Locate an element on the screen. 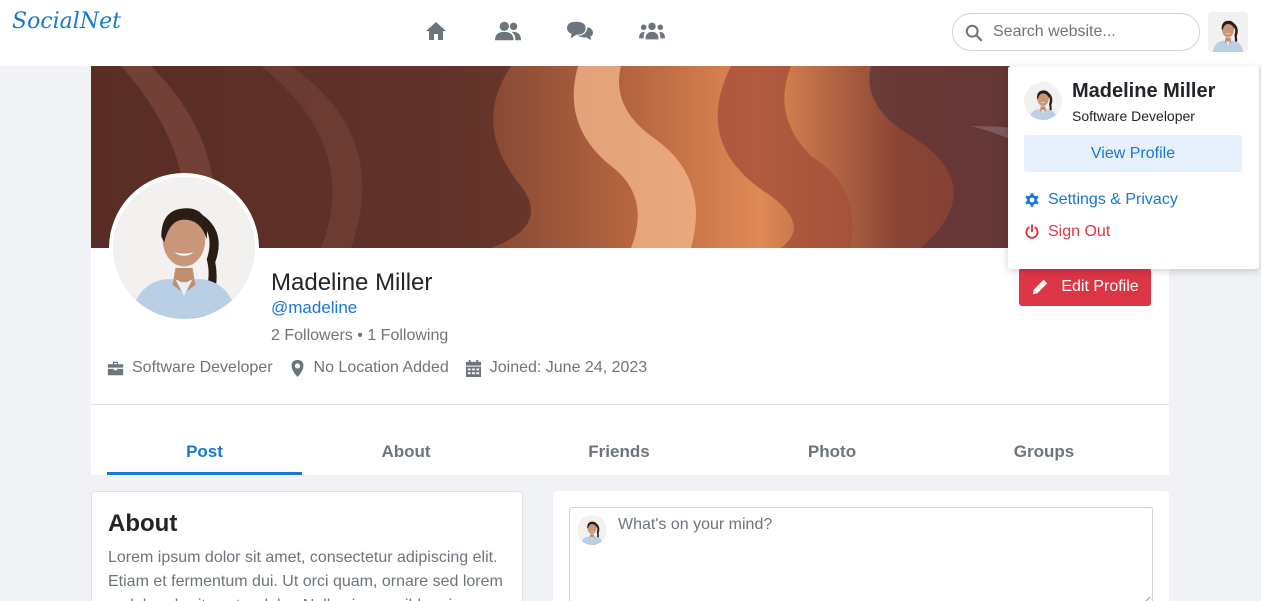 The height and width of the screenshot is (601, 1261). location-info: No Location Added is located at coordinates (369, 368).